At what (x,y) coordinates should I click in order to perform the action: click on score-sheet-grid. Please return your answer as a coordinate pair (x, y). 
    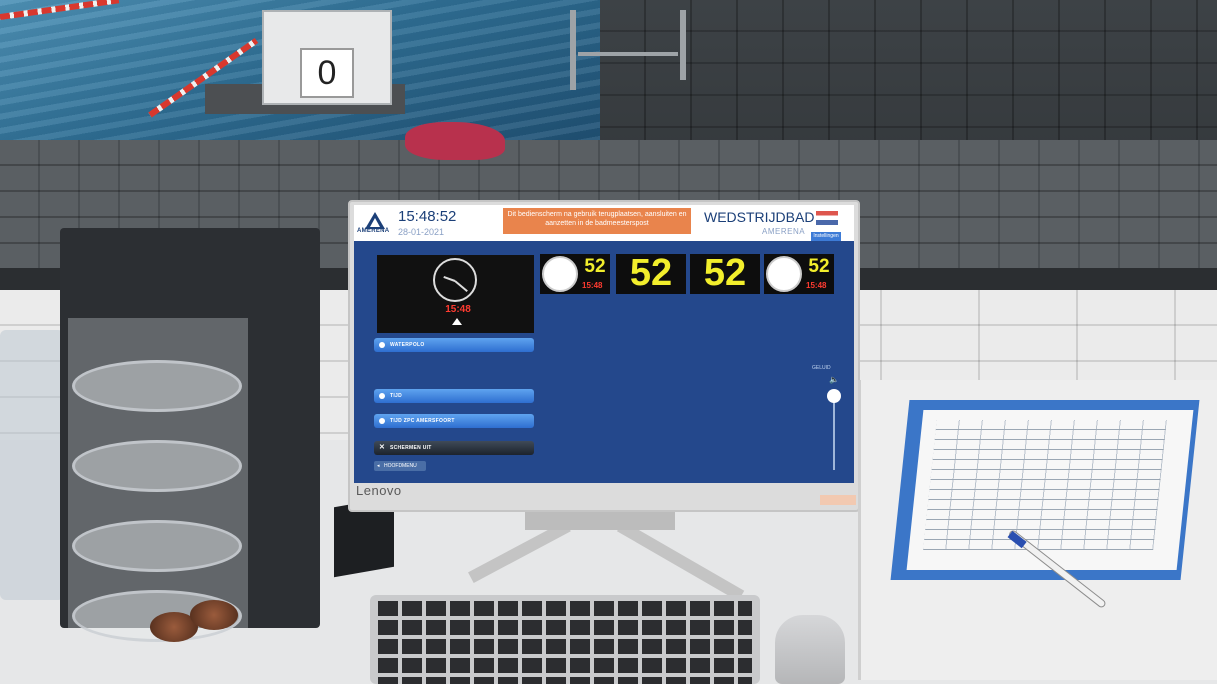
    Looking at the image, I should click on (1045, 485).